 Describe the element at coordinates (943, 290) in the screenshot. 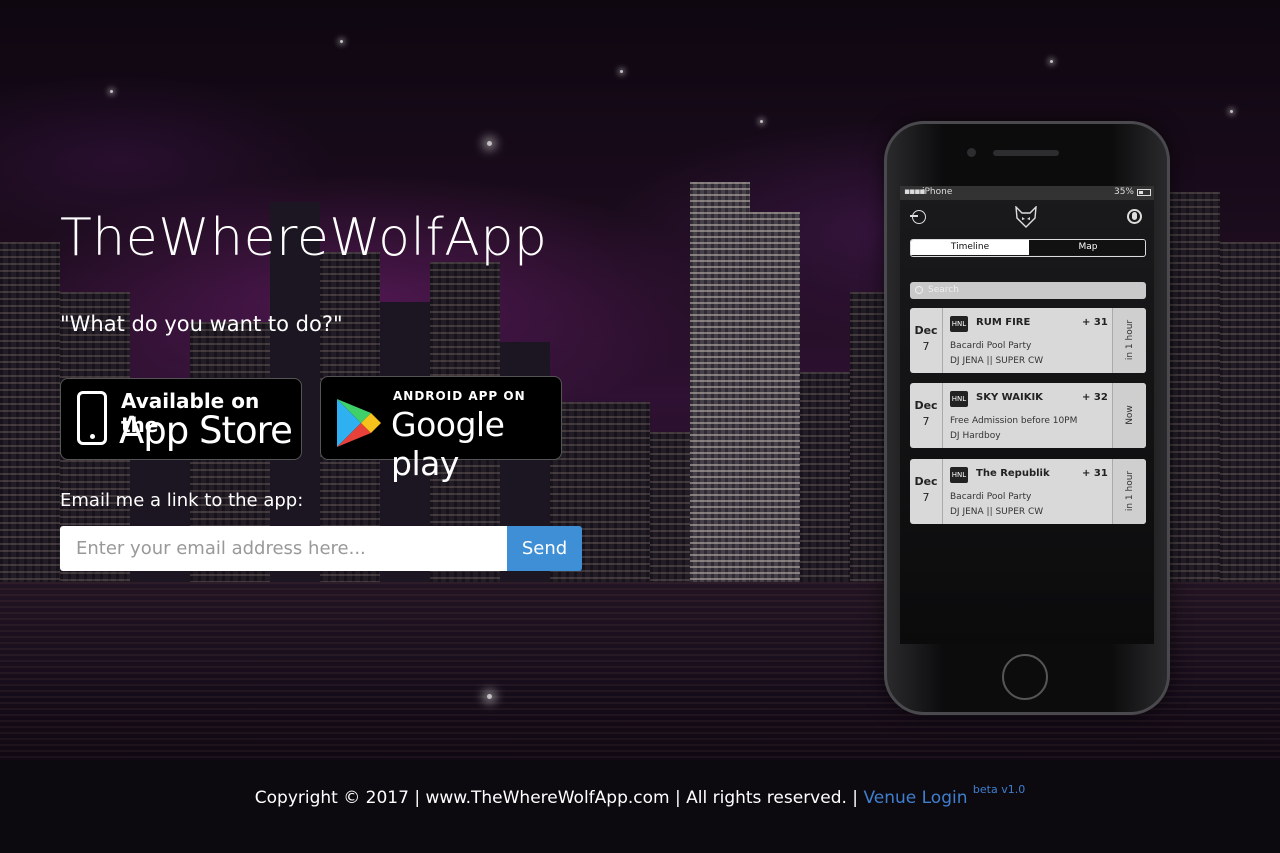

I see `search-placeholder: Search` at that location.